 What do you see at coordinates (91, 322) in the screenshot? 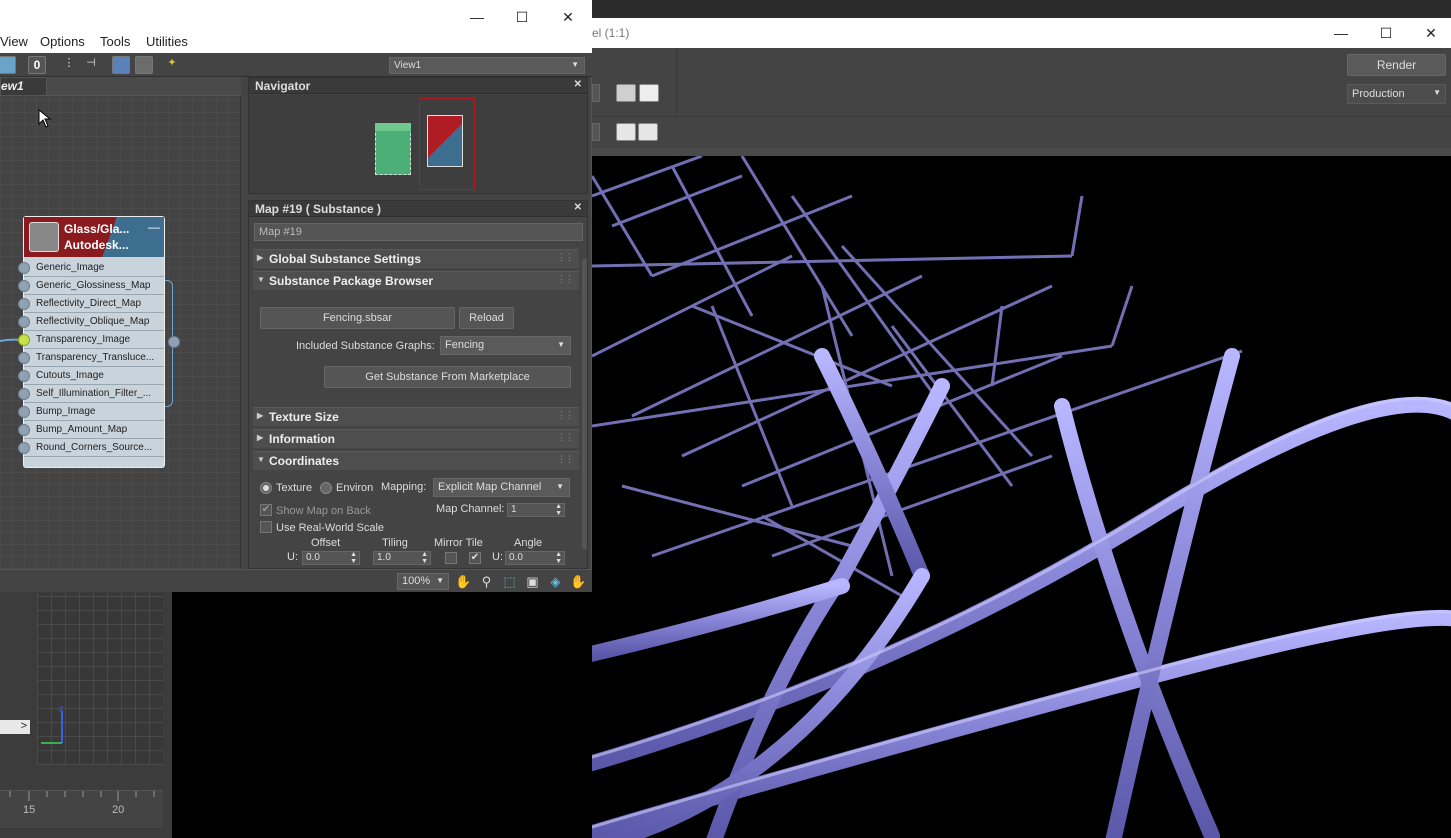
I see `node-slot: Reflectivity_Oblique_Map` at bounding box center [91, 322].